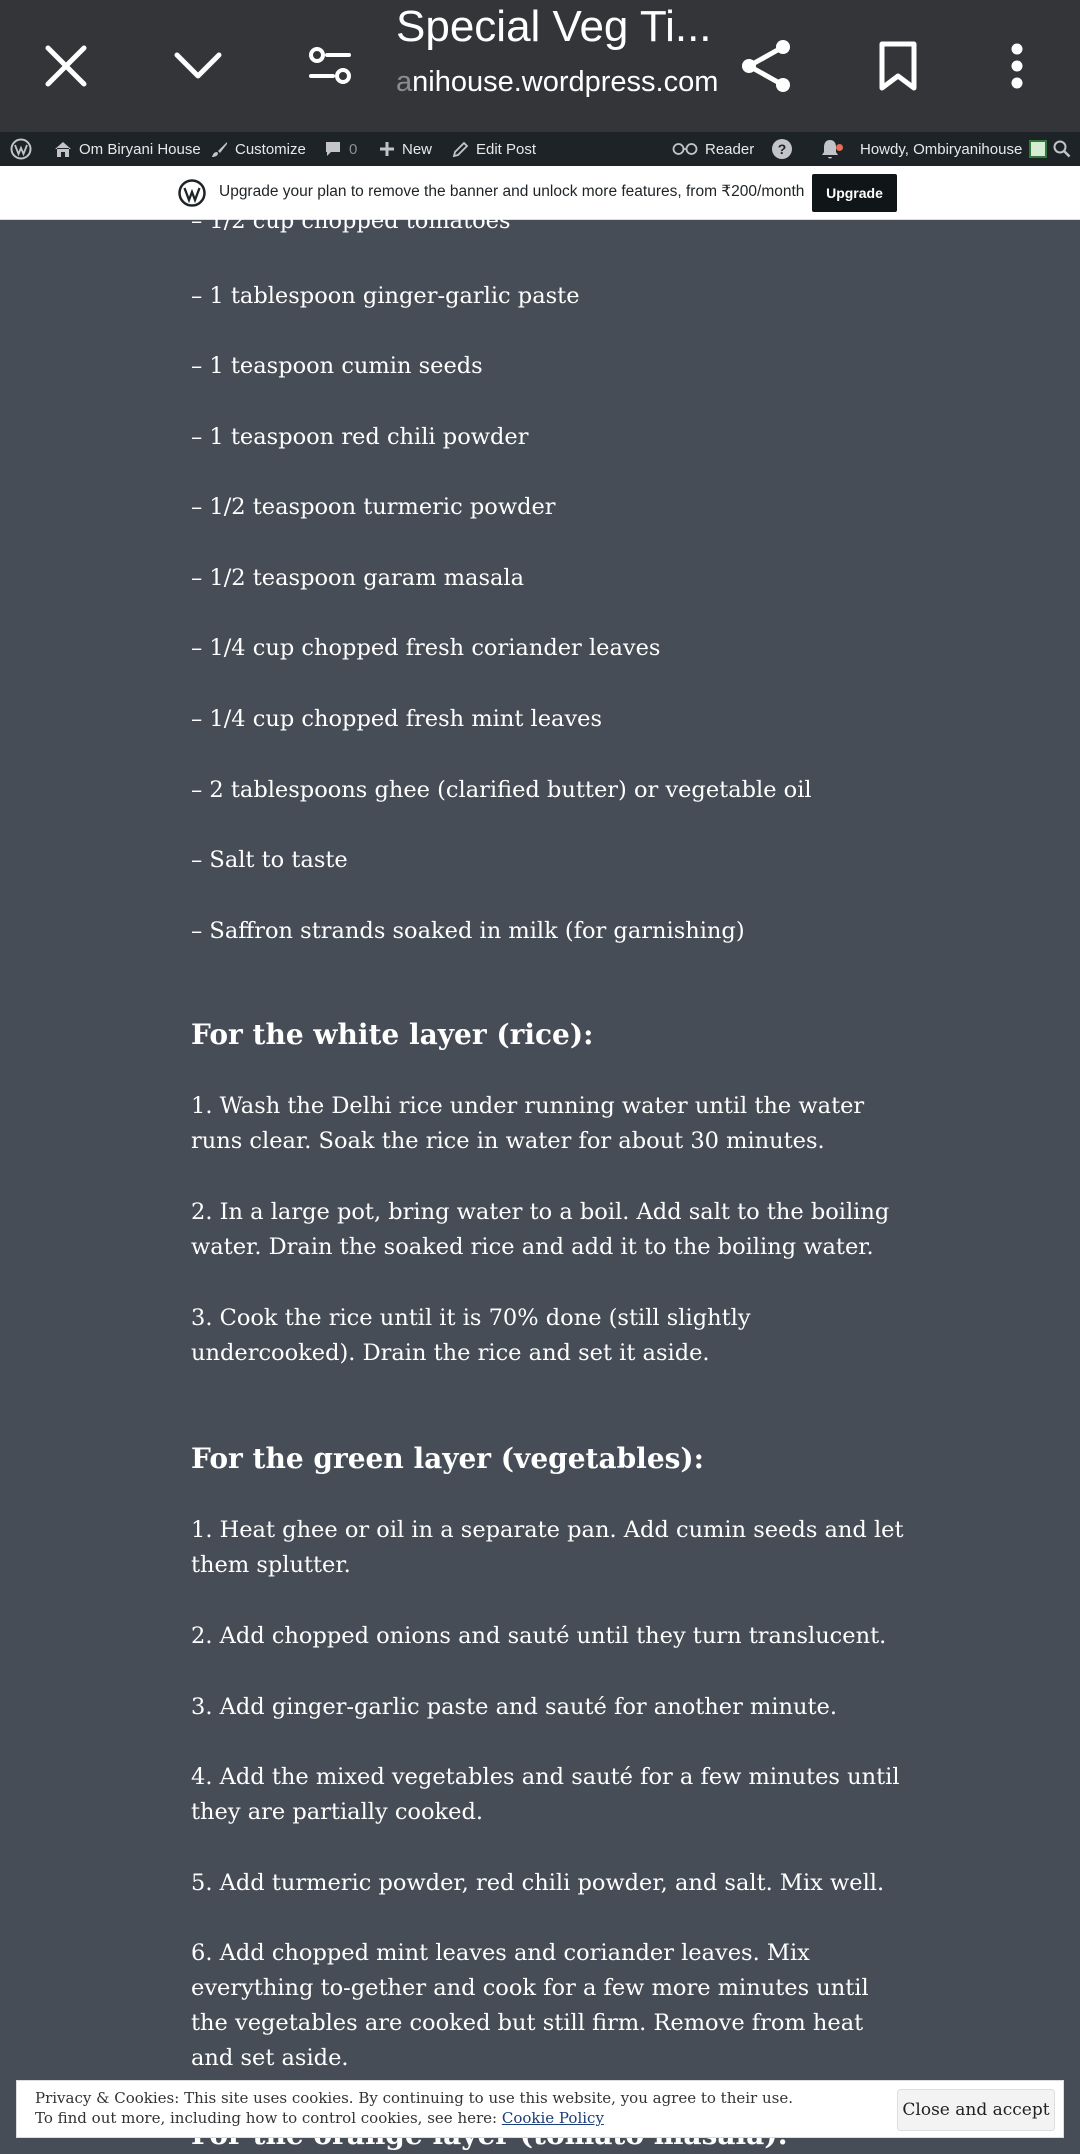 The image size is (1080, 2154). What do you see at coordinates (333, 148) in the screenshot?
I see `comment-icon` at bounding box center [333, 148].